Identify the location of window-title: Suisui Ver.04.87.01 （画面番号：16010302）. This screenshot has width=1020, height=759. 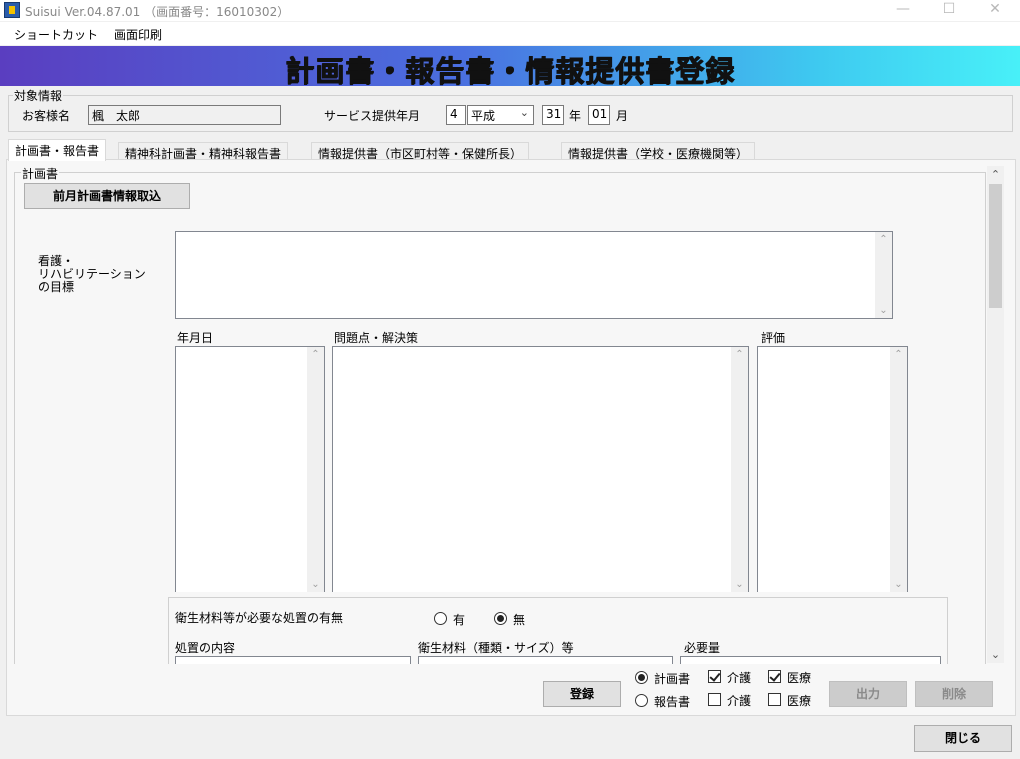
(157, 12).